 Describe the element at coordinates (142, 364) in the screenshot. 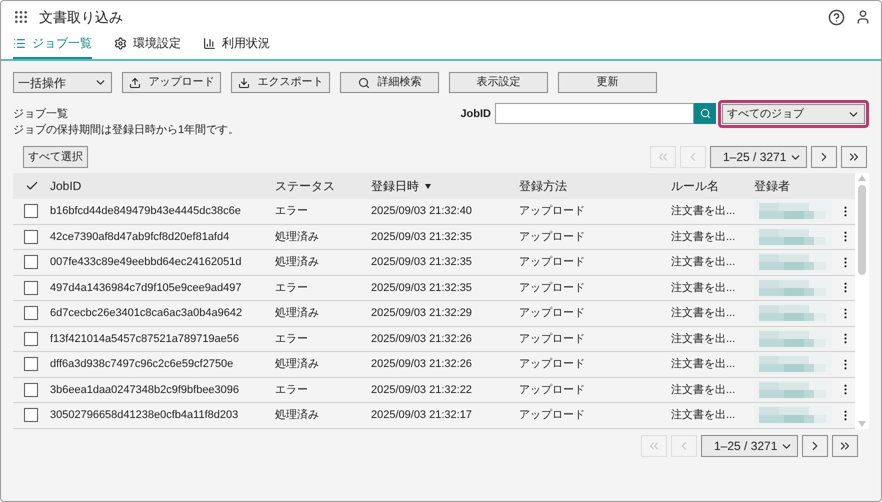

I see `table-cell: dff6a3d938c7497c96c2c6e59cf2750e` at that location.